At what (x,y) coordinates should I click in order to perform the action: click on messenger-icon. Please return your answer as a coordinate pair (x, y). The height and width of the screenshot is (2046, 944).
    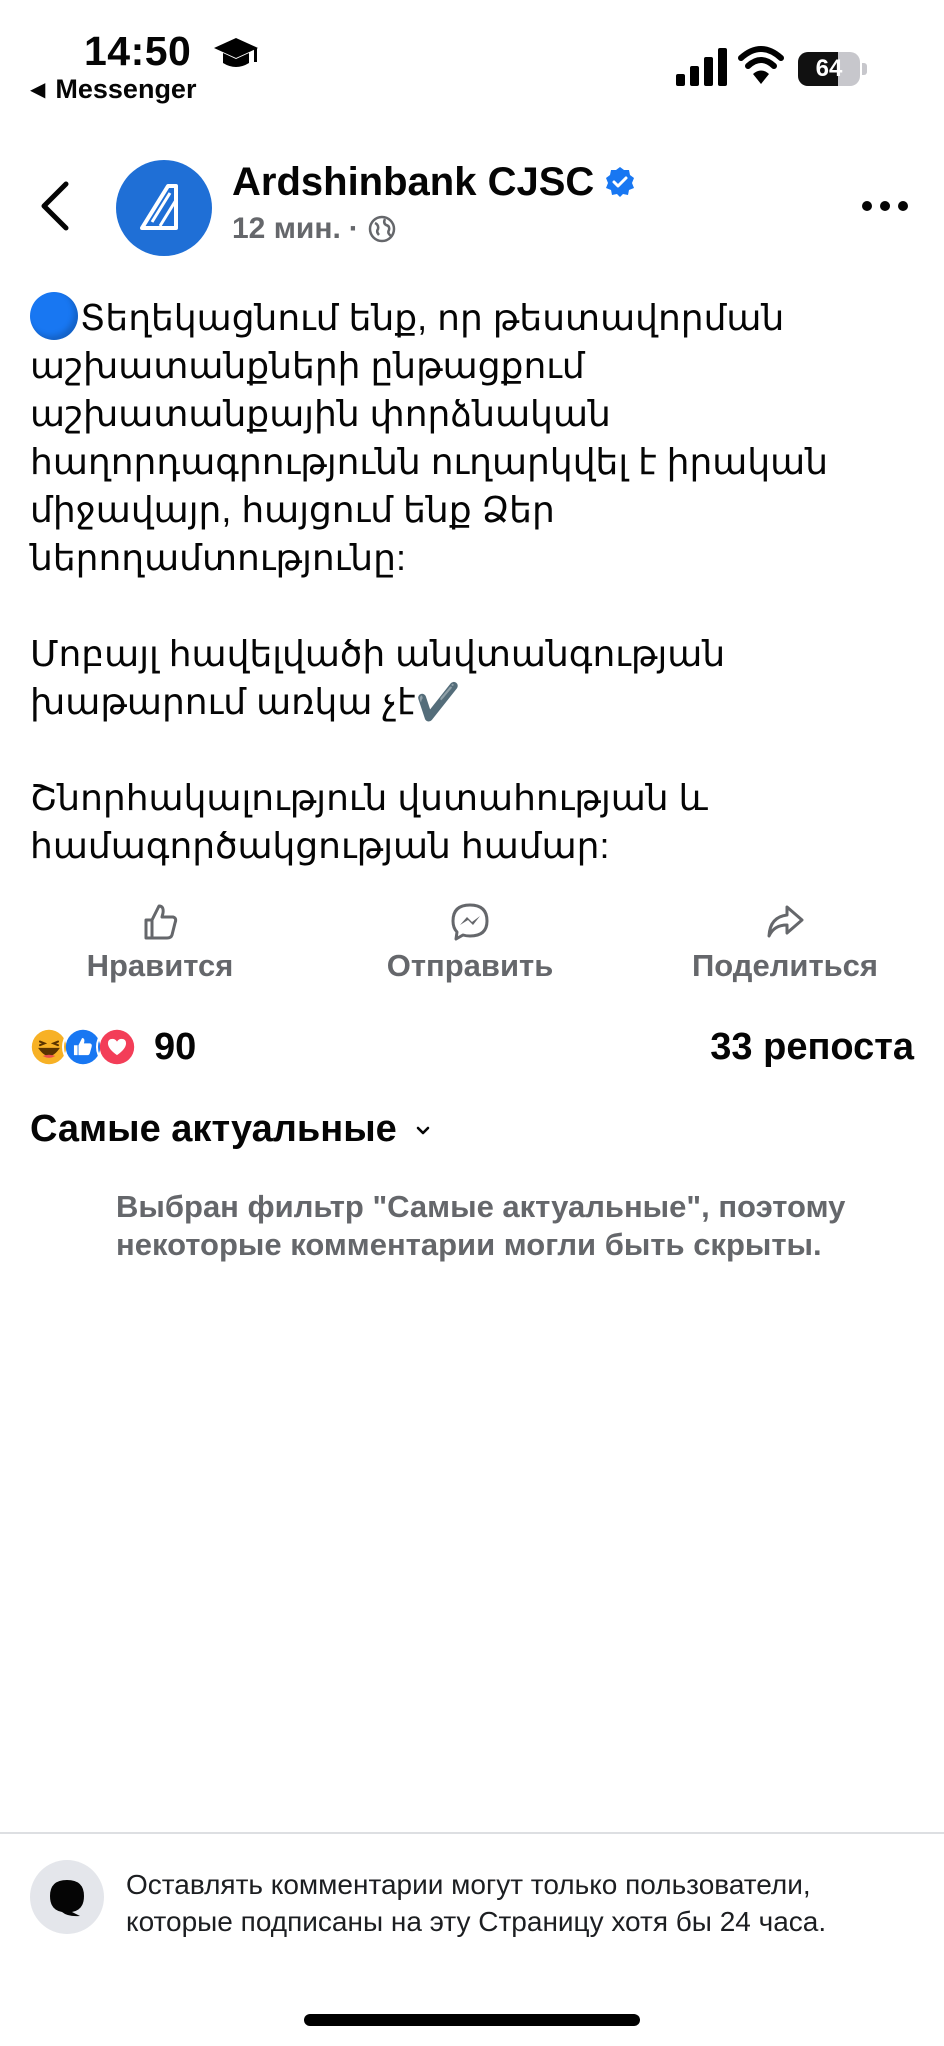
    Looking at the image, I should click on (470, 922).